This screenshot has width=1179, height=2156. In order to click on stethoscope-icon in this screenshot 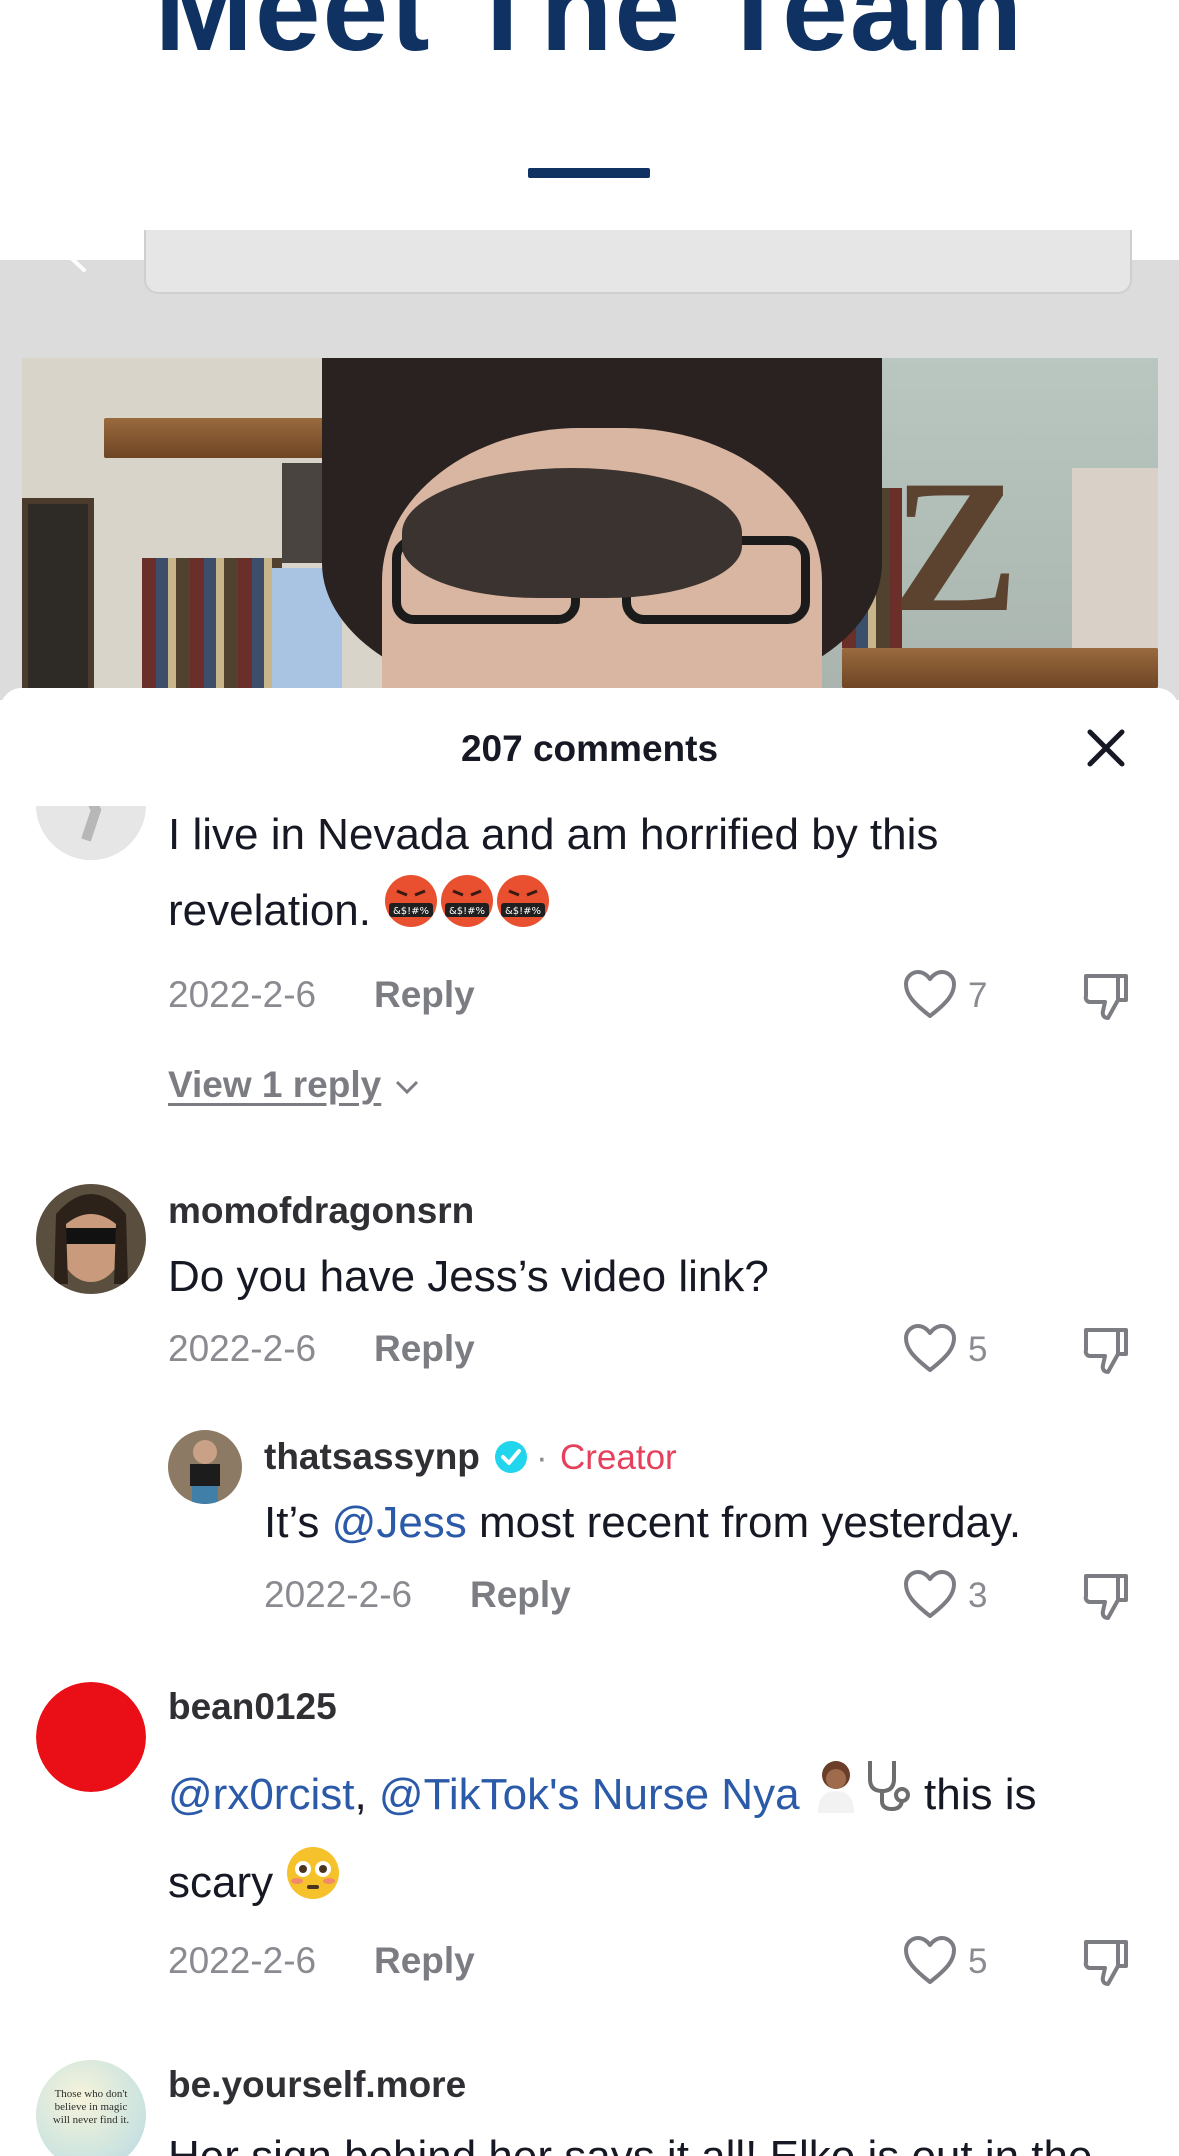, I will do `click(886, 1797)`.